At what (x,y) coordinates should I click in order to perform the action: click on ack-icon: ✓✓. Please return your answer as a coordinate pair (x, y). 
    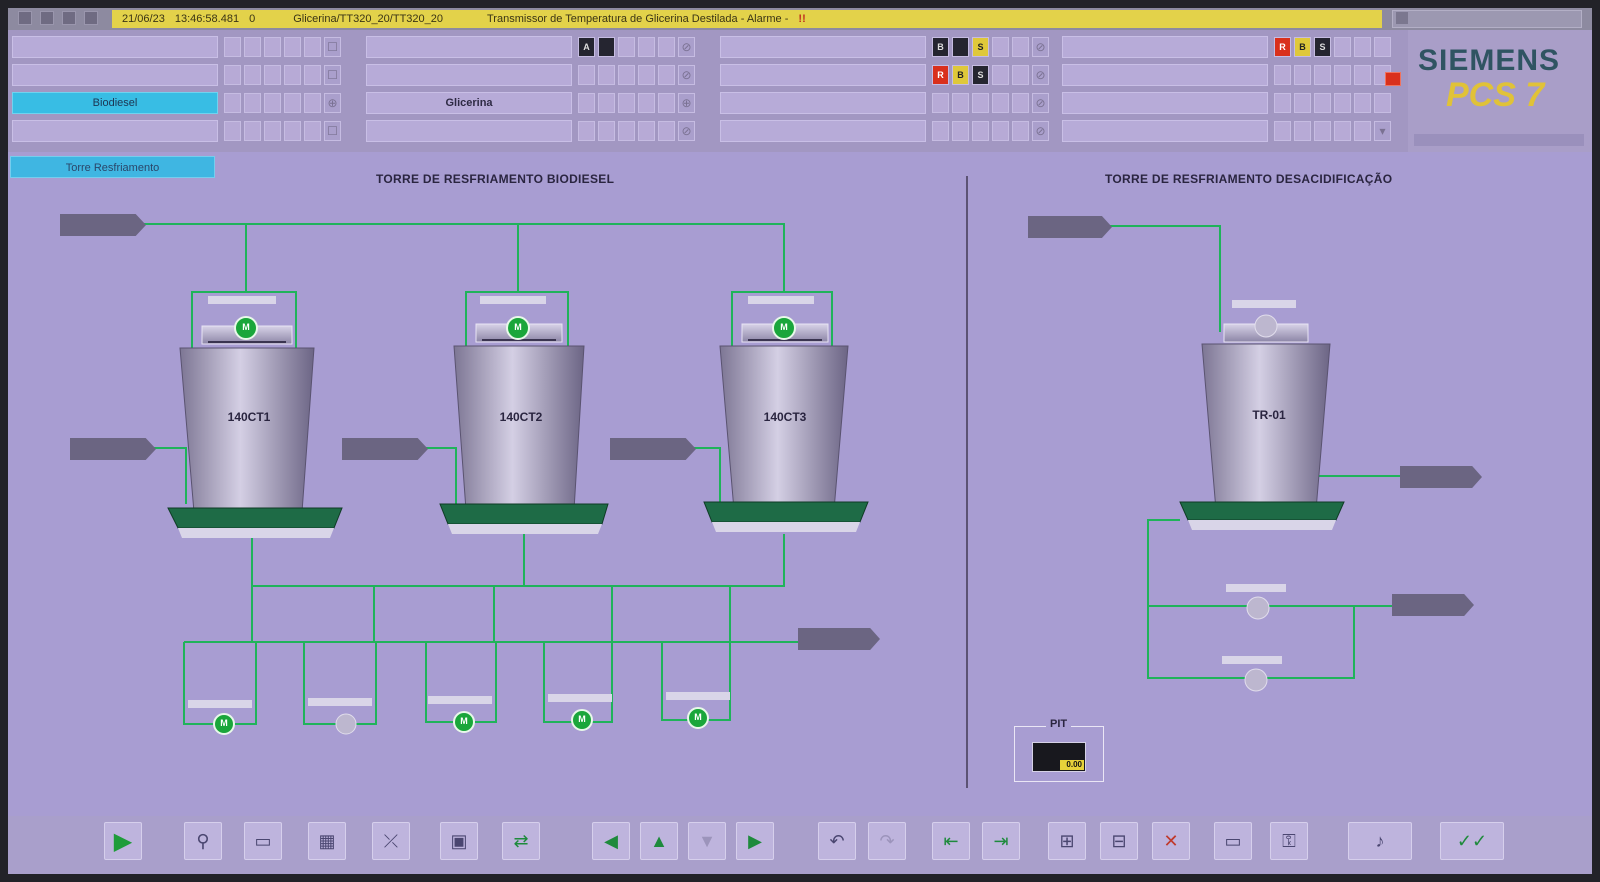
    Looking at the image, I should click on (1472, 841).